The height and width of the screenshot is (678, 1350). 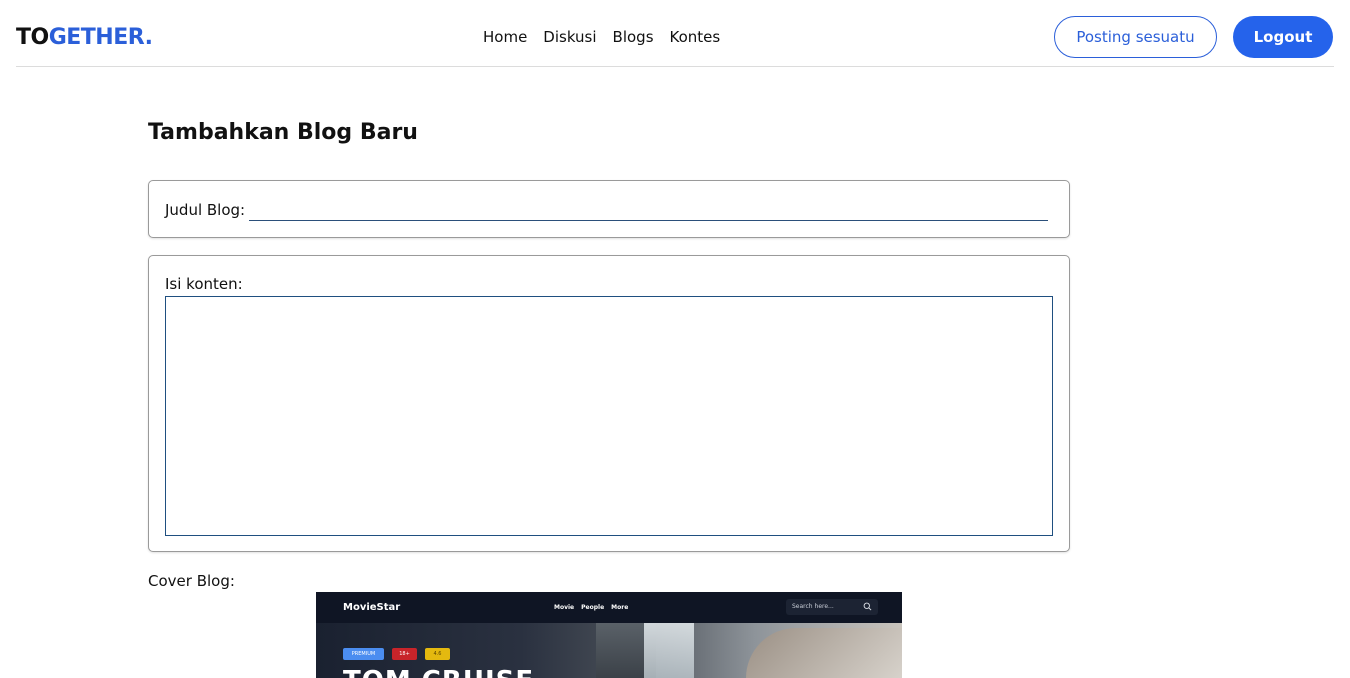 What do you see at coordinates (648, 210) in the screenshot?
I see `blog-title-input` at bounding box center [648, 210].